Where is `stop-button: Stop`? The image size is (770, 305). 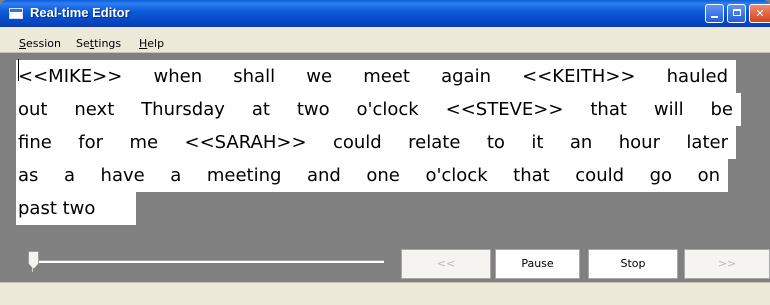
stop-button: Stop is located at coordinates (633, 264).